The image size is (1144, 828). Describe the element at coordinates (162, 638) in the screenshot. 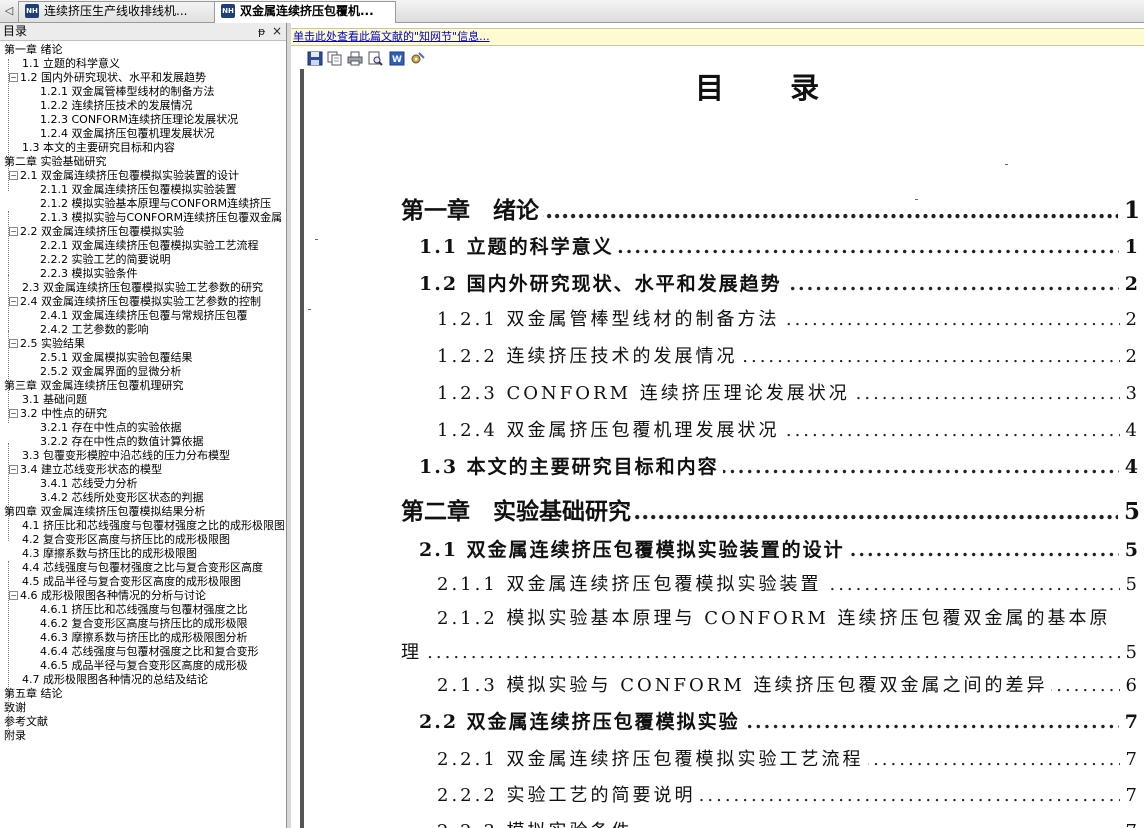

I see `toc-section-item: 4.6.3 摩擦系数与挤压比的成形极限图分析` at that location.